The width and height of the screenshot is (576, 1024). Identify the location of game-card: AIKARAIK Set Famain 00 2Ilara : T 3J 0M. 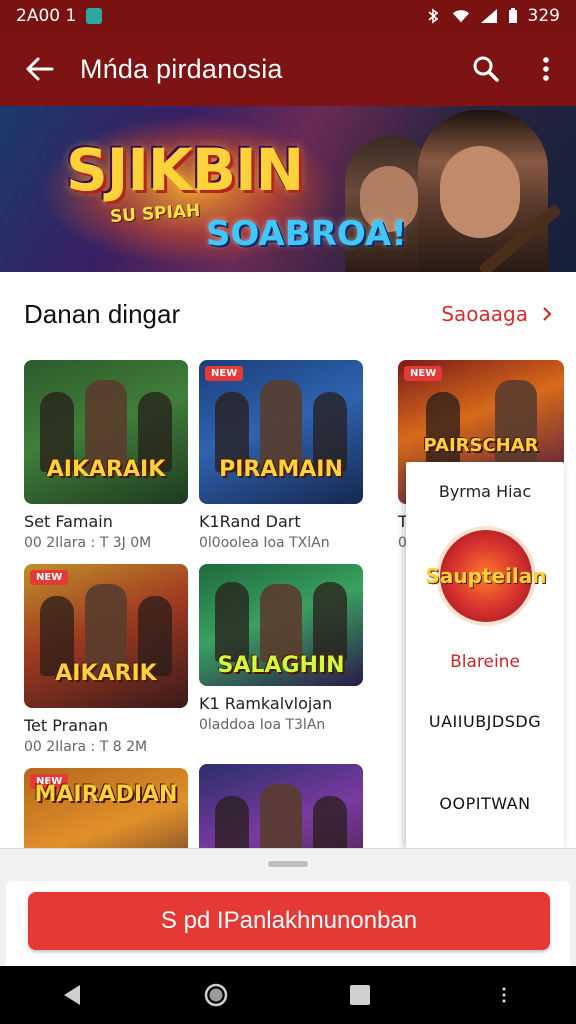
(106, 455).